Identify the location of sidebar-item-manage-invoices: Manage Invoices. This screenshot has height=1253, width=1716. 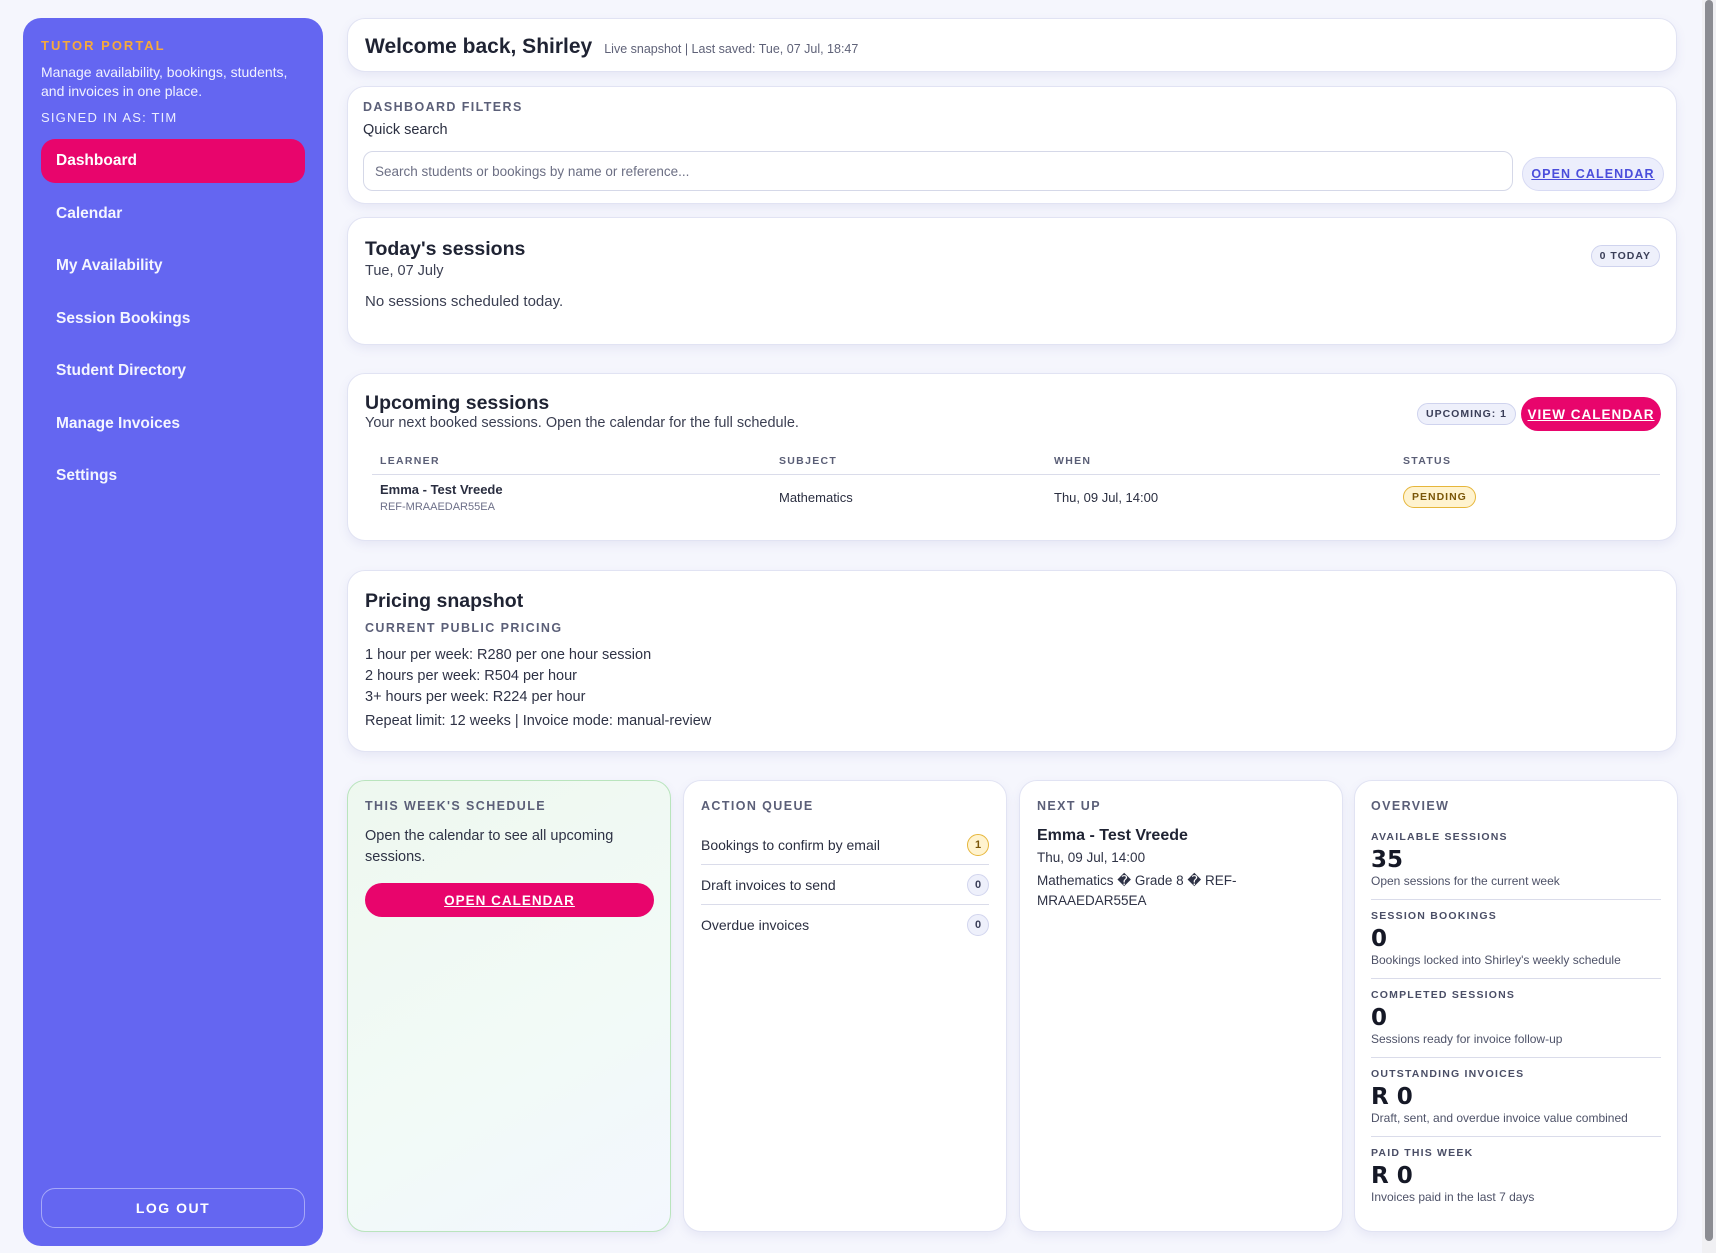
(173, 424).